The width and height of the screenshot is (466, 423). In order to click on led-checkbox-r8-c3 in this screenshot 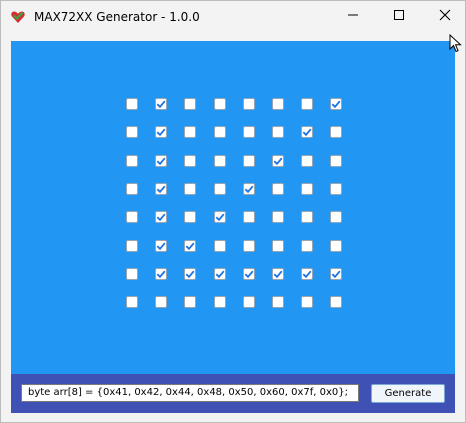, I will do `click(190, 302)`.